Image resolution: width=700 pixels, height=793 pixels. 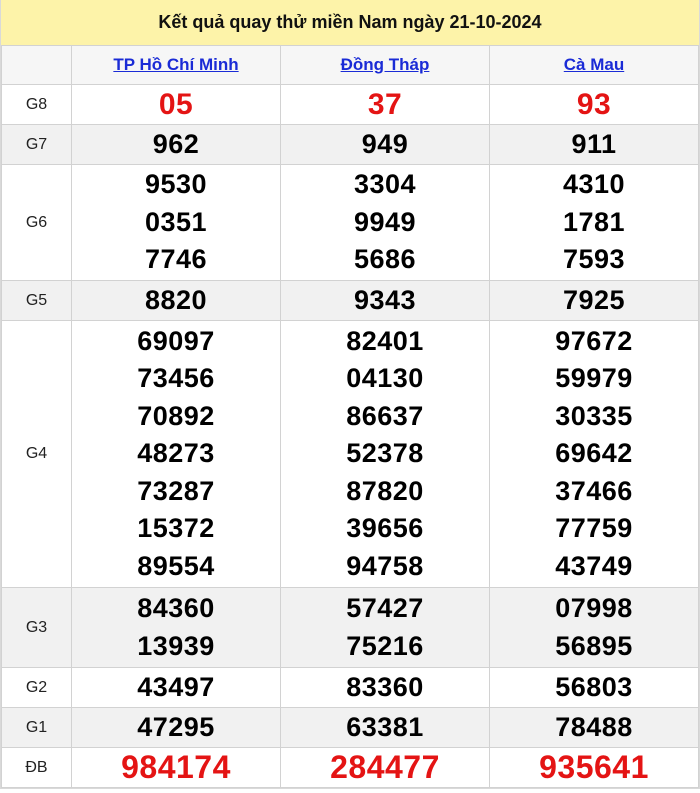 I want to click on result-cell: 43497, so click(x=176, y=687).